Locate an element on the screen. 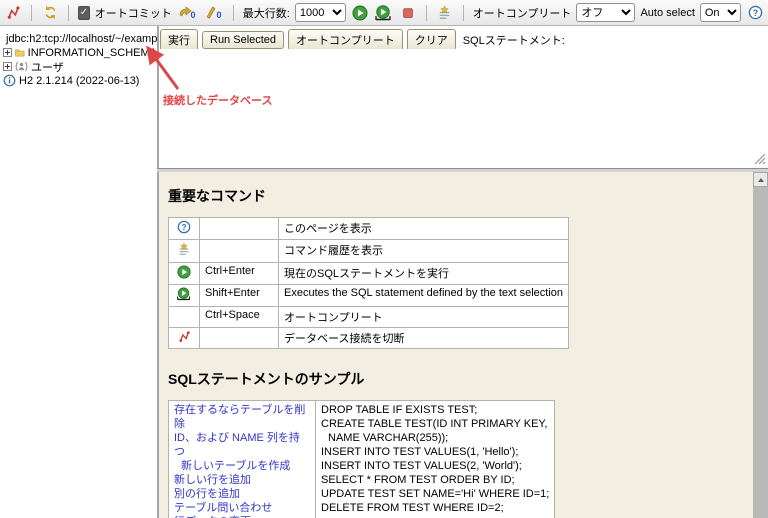 This screenshot has height=518, width=768. sidebar-item-version: H2 2.1.214 (2022-06-13) is located at coordinates (78, 80).